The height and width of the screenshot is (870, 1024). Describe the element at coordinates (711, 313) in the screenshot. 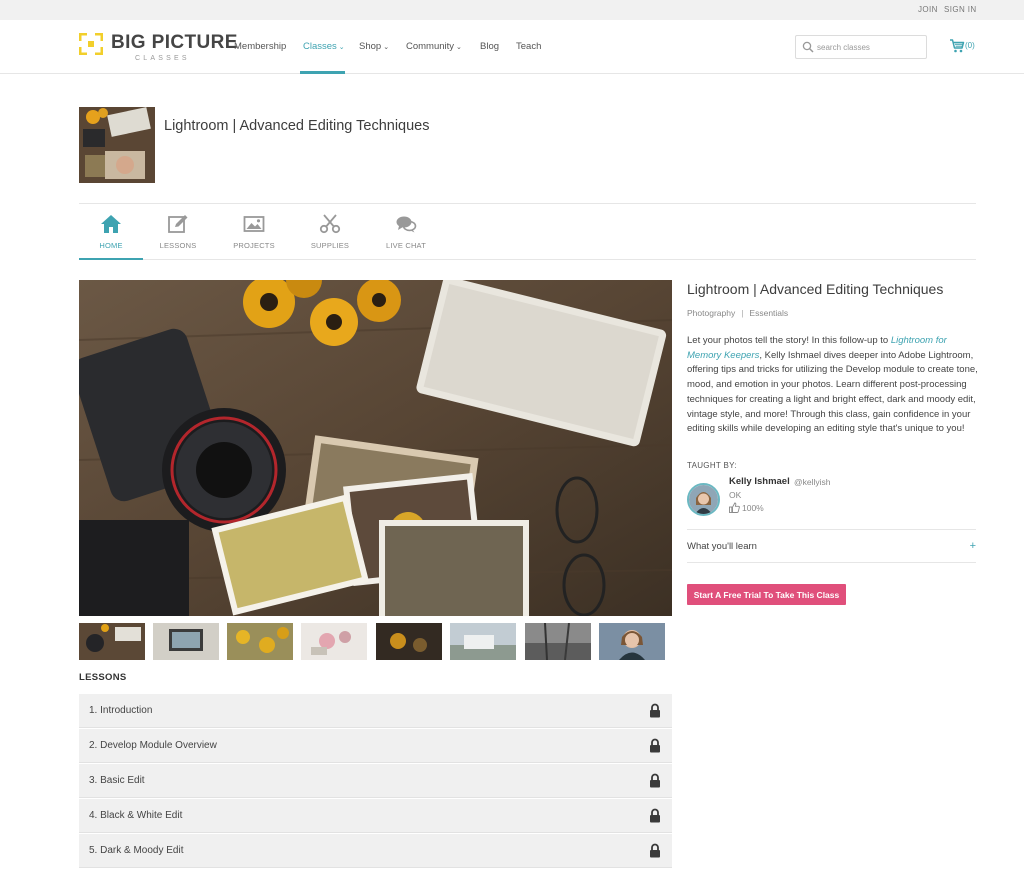

I see `tag-link: Photography` at that location.